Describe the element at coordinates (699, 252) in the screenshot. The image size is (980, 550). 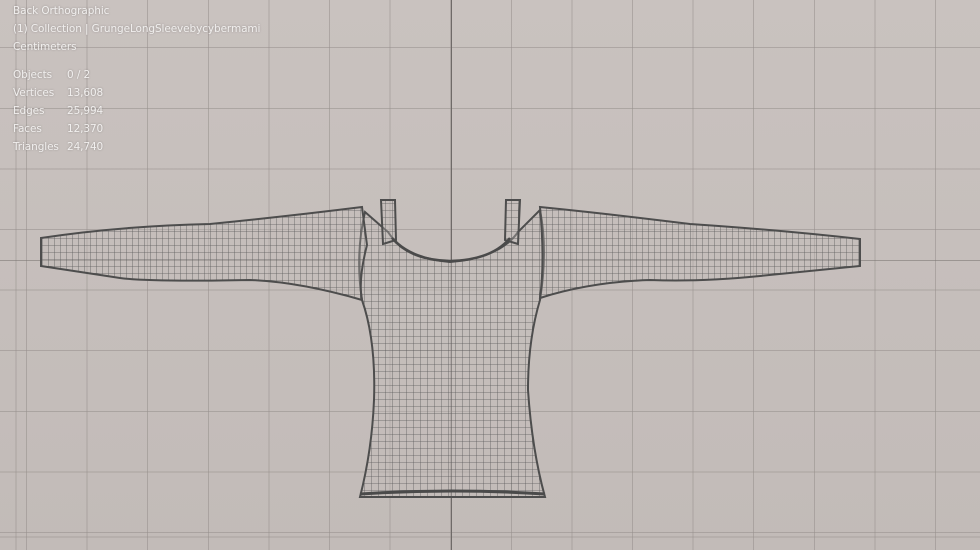
I see `shirt-right-sleeve` at that location.